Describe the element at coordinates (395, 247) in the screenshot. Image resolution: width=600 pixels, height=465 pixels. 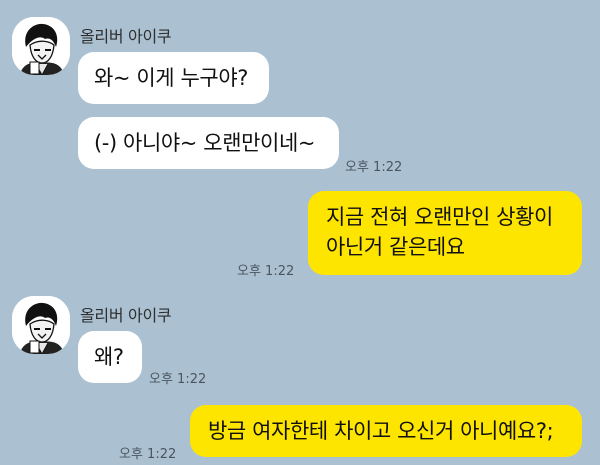
I see `message-line: 아닌거 같은데요` at that location.